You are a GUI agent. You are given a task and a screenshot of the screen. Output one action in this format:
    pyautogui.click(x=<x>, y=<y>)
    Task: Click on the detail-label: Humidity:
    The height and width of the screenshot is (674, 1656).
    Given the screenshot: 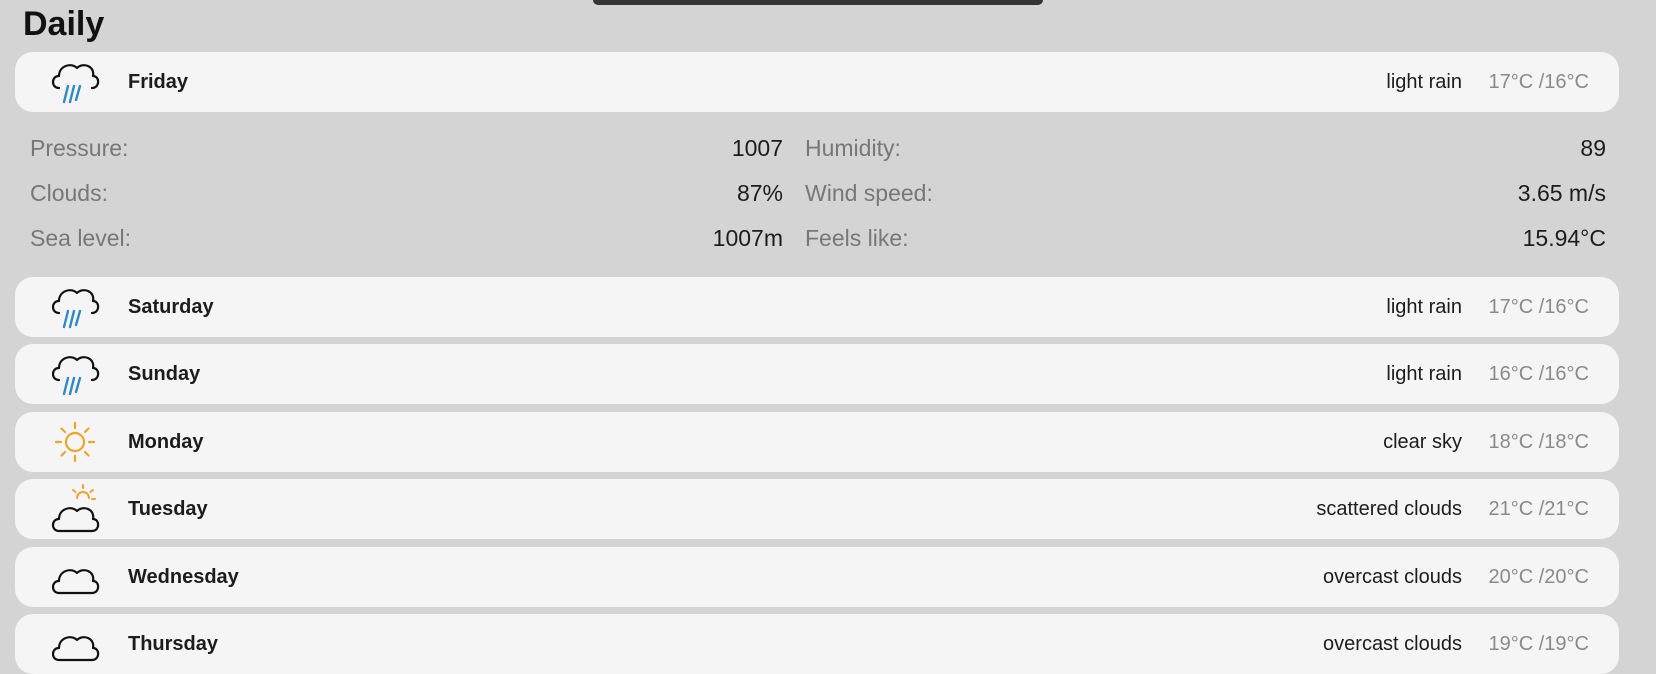 What is the action you would take?
    pyautogui.click(x=853, y=148)
    